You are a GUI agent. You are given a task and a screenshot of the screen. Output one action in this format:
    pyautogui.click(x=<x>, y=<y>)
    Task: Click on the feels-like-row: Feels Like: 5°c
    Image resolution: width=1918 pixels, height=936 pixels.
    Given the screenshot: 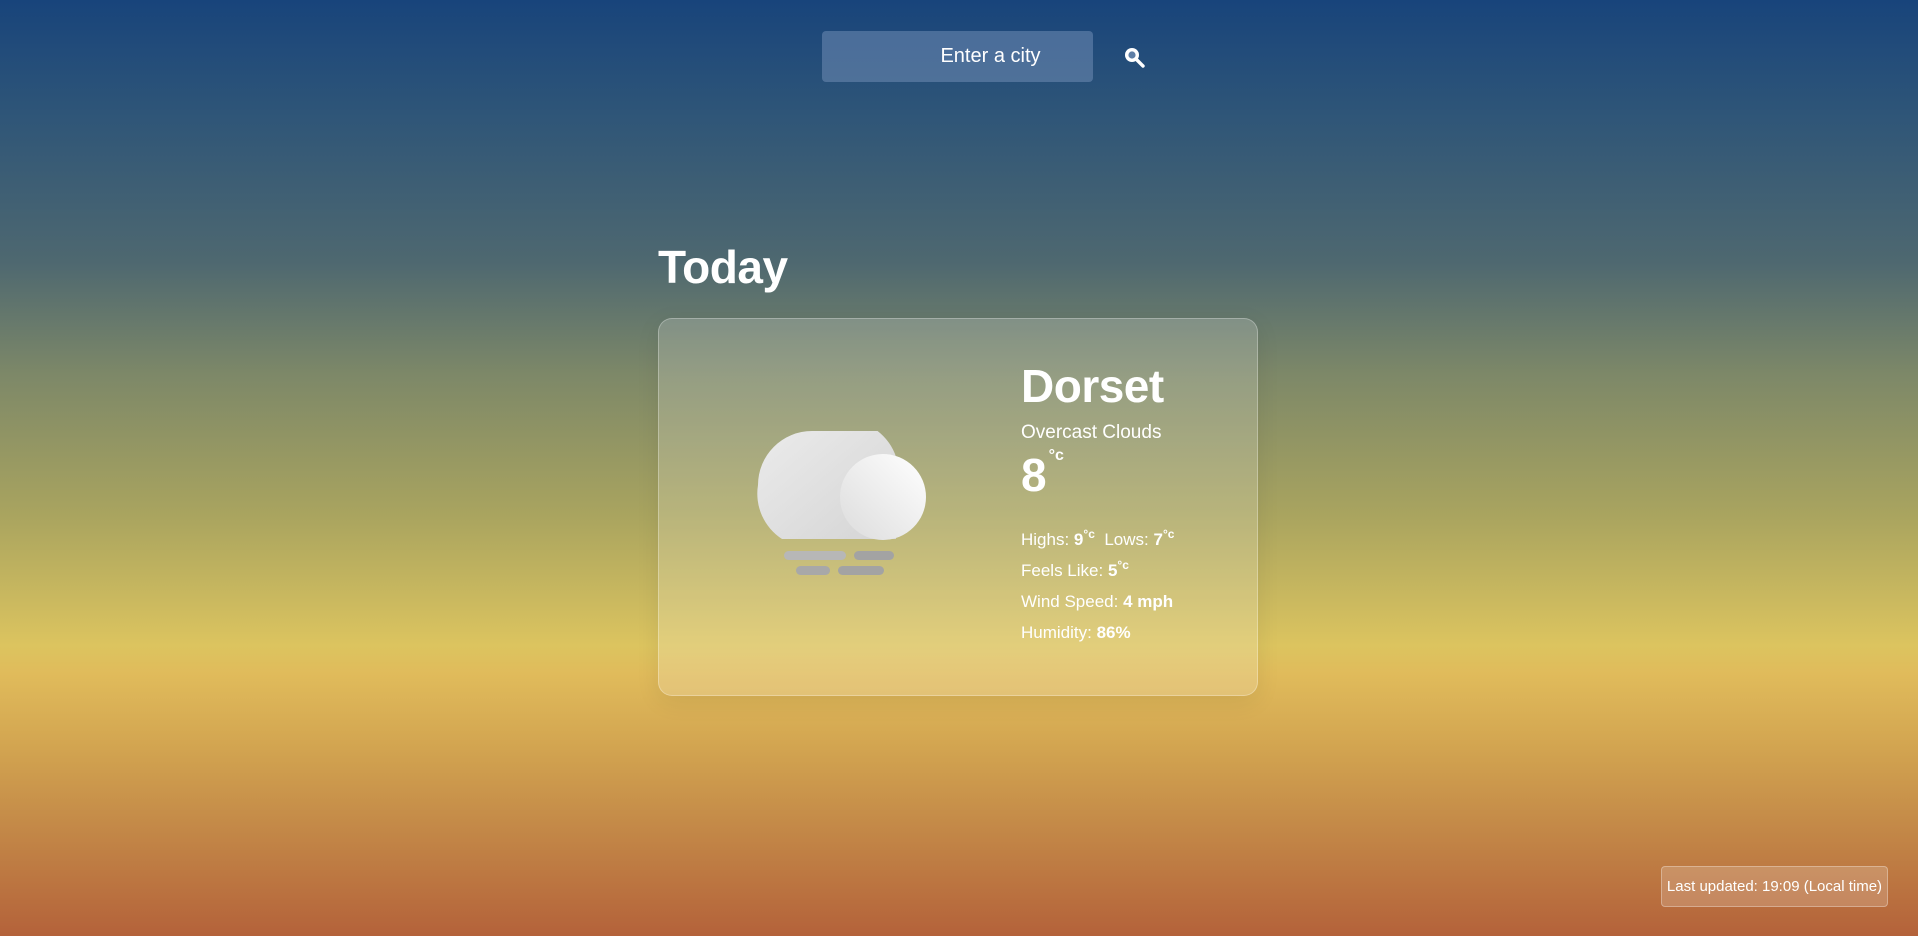 What is the action you would take?
    pyautogui.click(x=1097, y=570)
    